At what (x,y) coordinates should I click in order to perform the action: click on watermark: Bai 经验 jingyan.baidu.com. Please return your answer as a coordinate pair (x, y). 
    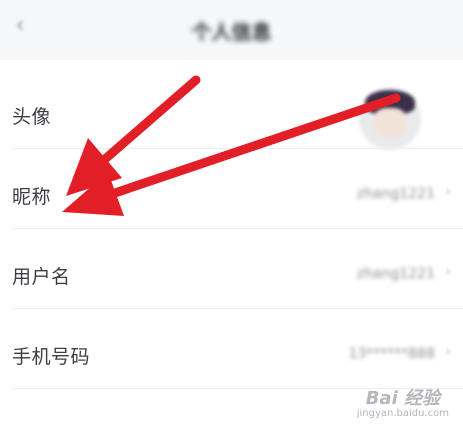
    Looking at the image, I should click on (403, 401).